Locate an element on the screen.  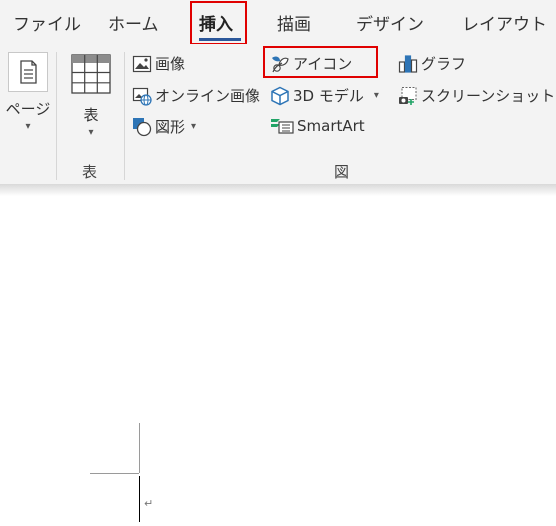
smartart-label: SmartArt is located at coordinates (331, 126).